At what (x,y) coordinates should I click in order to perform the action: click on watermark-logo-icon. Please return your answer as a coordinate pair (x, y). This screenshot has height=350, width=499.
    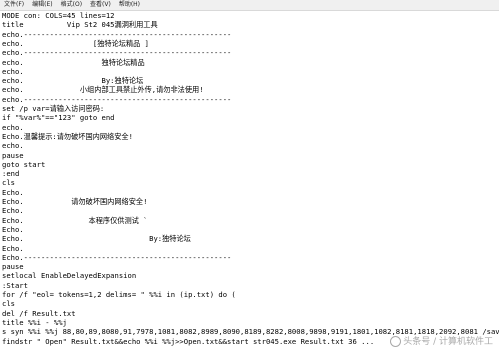
    Looking at the image, I should click on (396, 341).